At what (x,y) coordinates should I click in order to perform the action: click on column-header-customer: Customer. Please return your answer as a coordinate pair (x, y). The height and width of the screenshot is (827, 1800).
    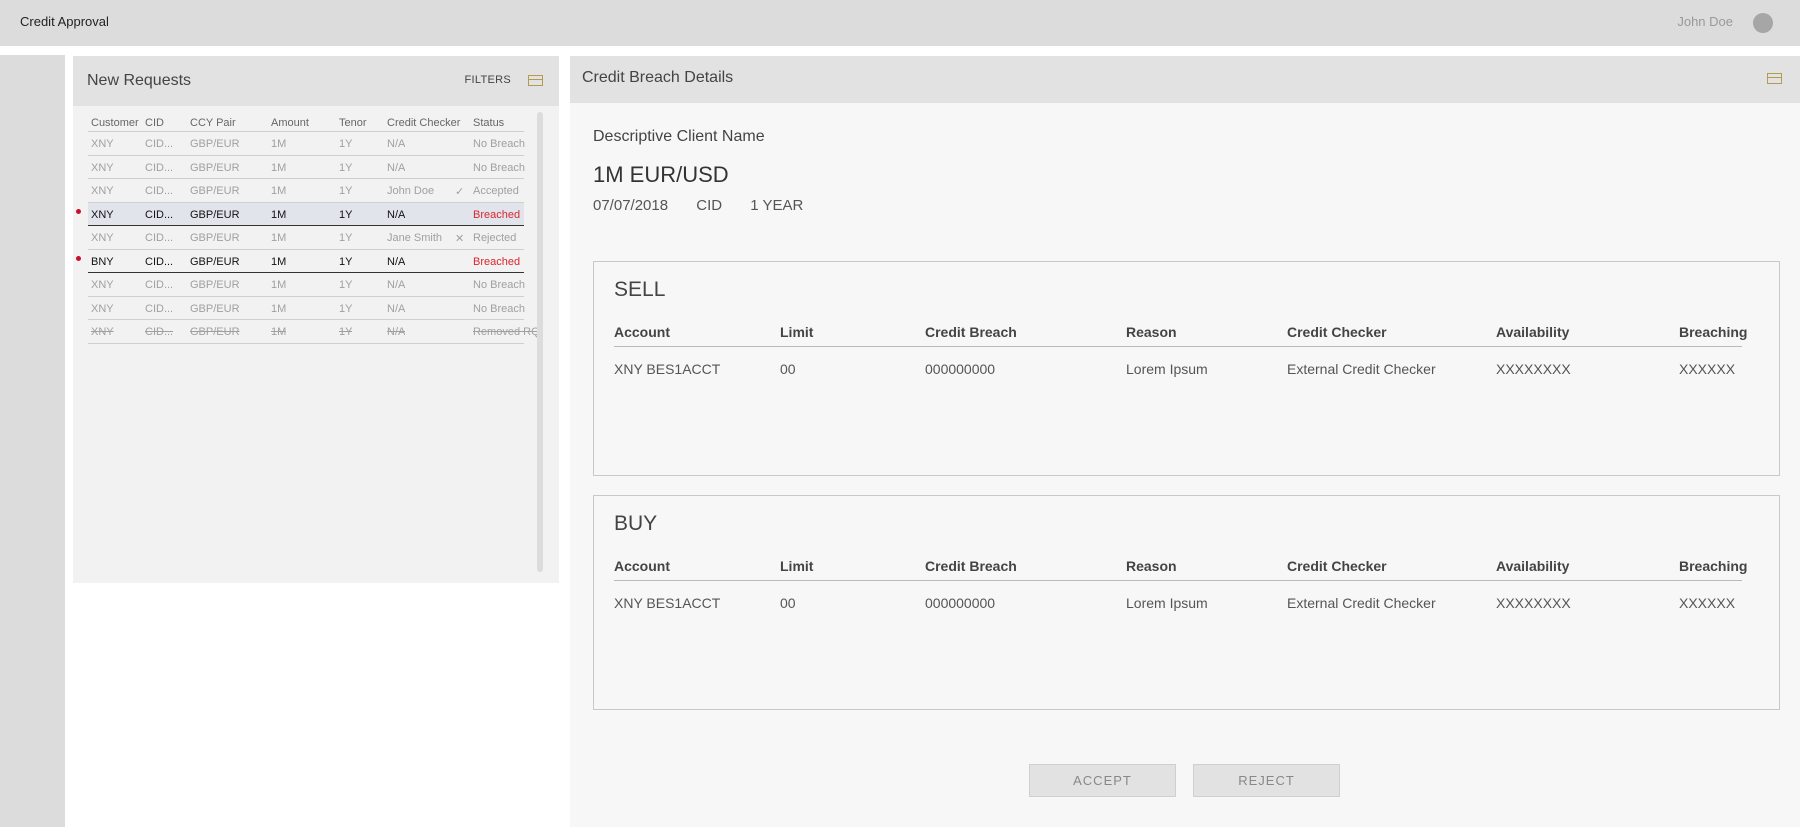
    Looking at the image, I should click on (115, 123).